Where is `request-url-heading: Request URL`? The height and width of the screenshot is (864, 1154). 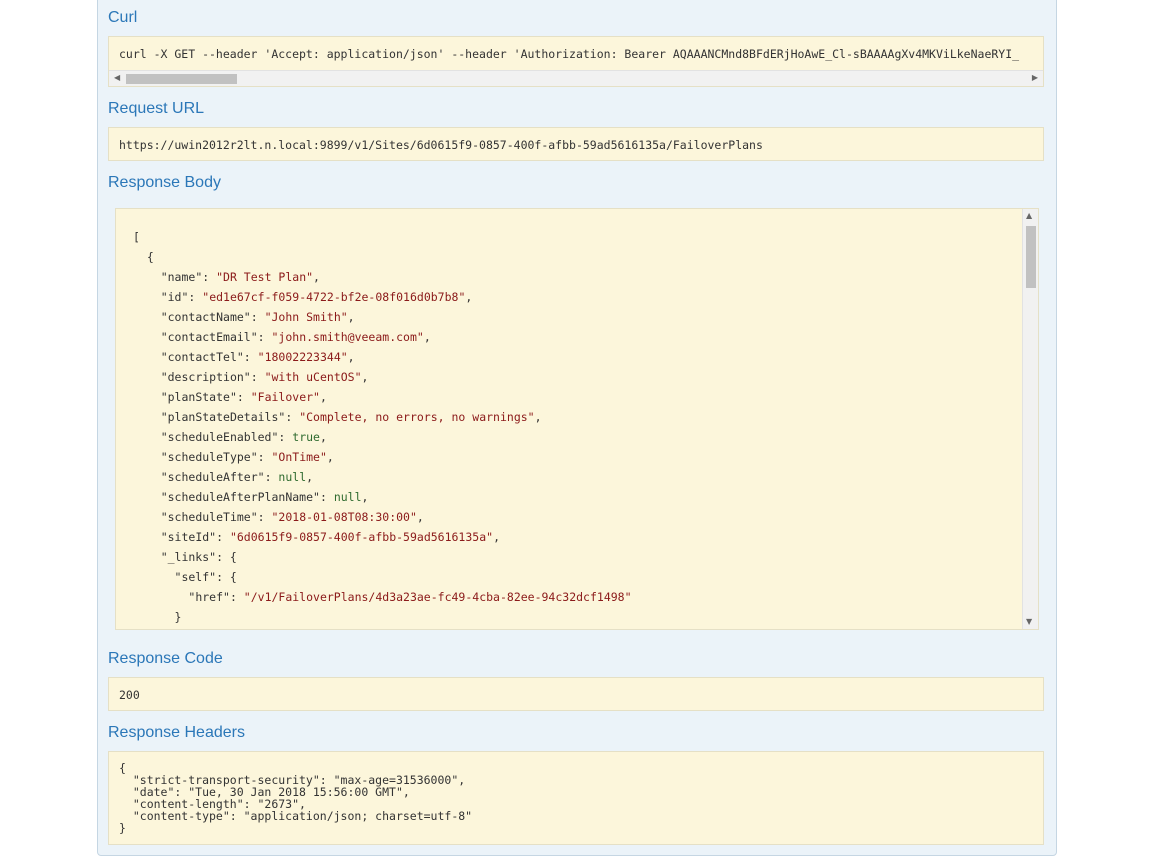
request-url-heading: Request URL is located at coordinates (156, 108).